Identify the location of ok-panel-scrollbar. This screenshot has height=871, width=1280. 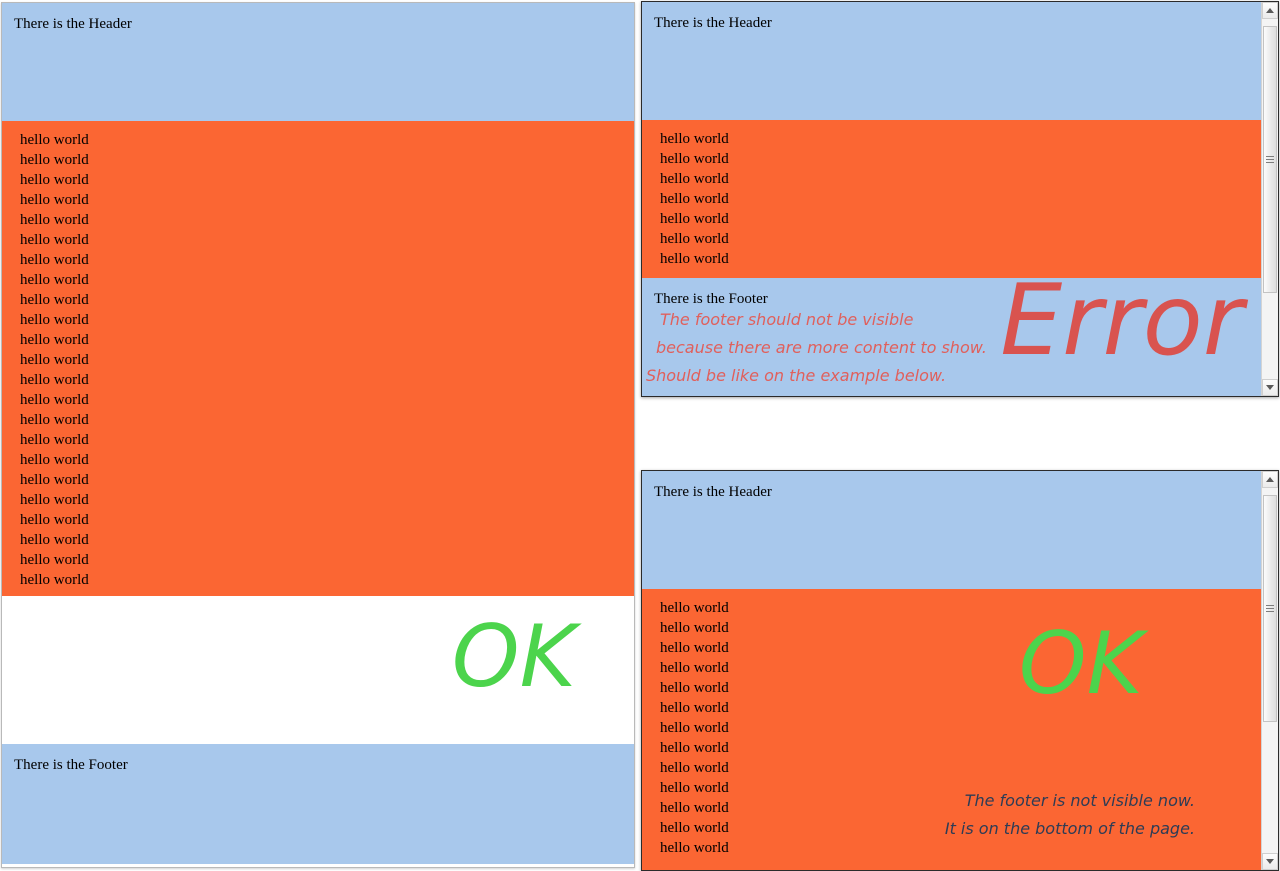
(1269, 670).